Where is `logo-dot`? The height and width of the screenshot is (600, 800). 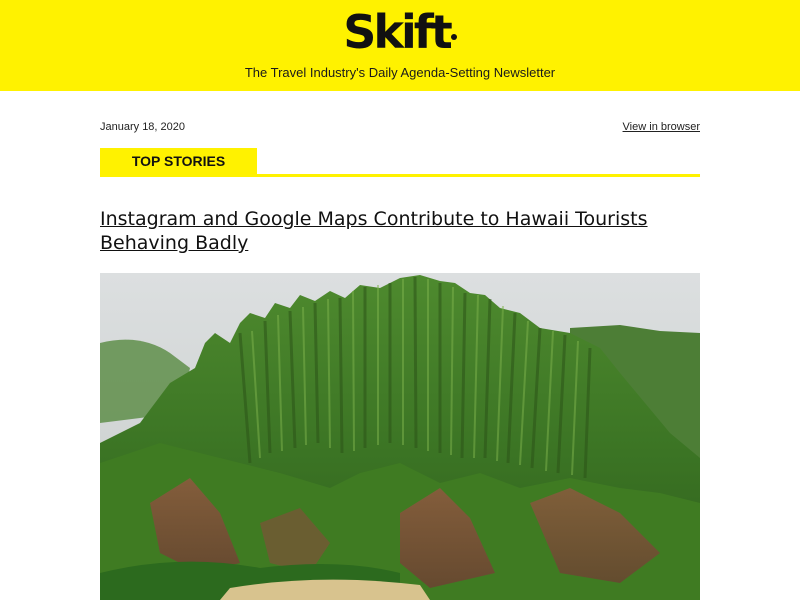 logo-dot is located at coordinates (453, 37).